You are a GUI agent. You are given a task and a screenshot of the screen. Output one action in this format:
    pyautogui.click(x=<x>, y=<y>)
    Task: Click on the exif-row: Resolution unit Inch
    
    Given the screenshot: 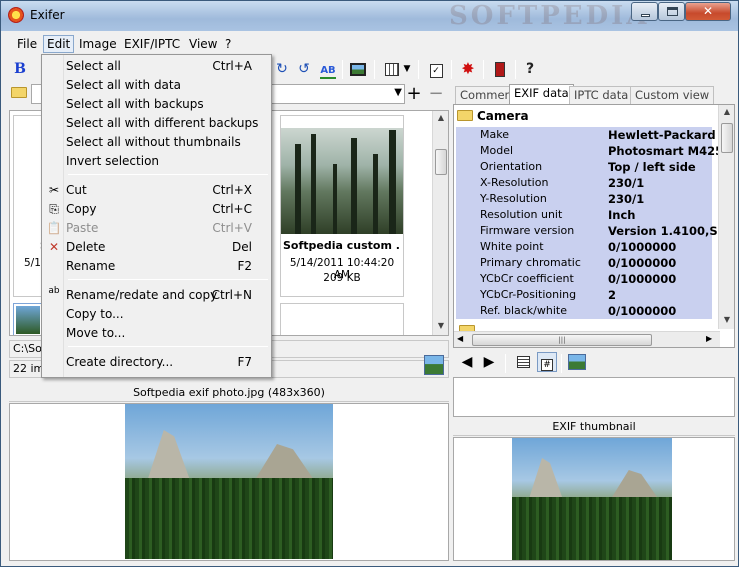 What is the action you would take?
    pyautogui.click(x=584, y=215)
    